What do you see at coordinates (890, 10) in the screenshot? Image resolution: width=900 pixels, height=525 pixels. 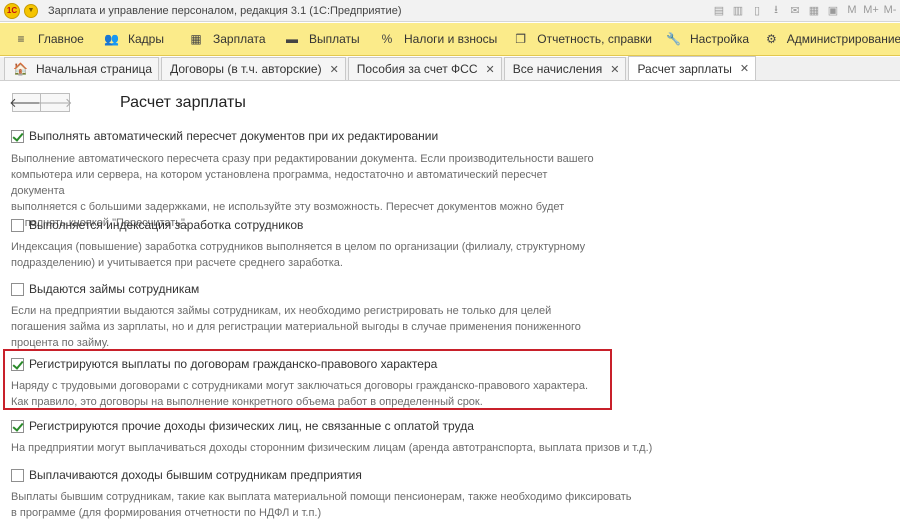 I see `memory-minus-icon: M-` at bounding box center [890, 10].